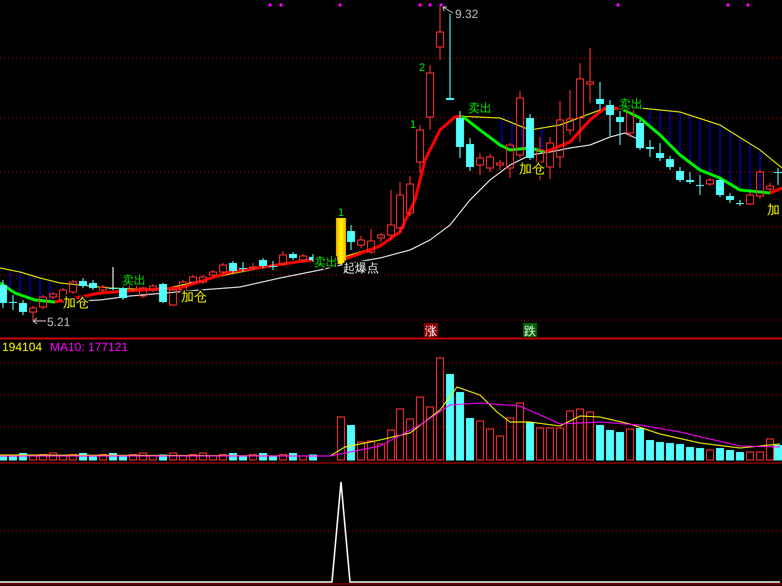  Describe the element at coordinates (431, 330) in the screenshot. I see `trend-tag: 涨` at that location.